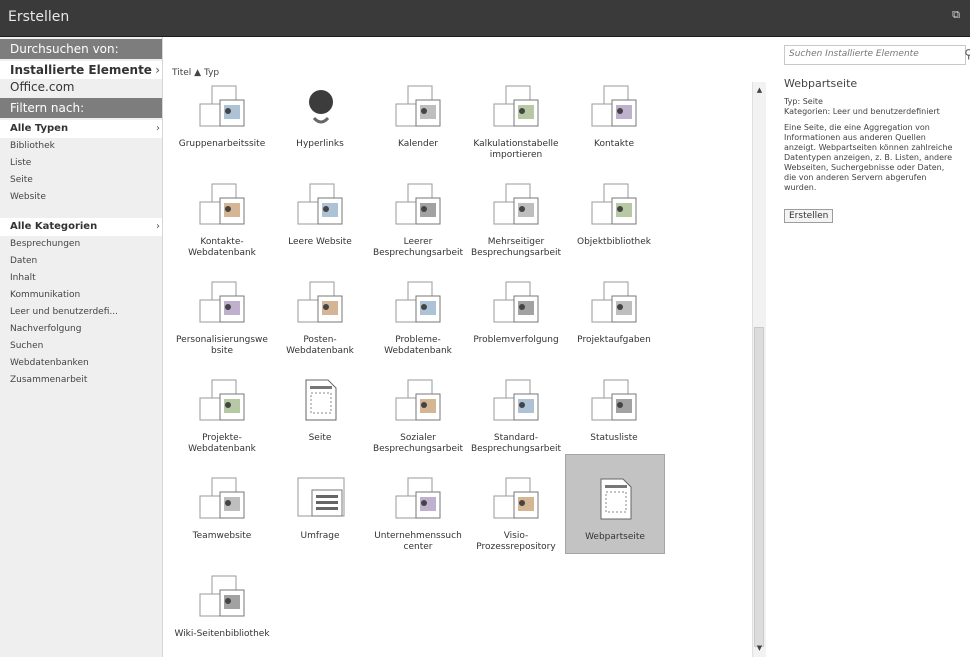  What do you see at coordinates (516, 149) in the screenshot?
I see `tile-label: Kalkulationstabelle importieren` at bounding box center [516, 149].